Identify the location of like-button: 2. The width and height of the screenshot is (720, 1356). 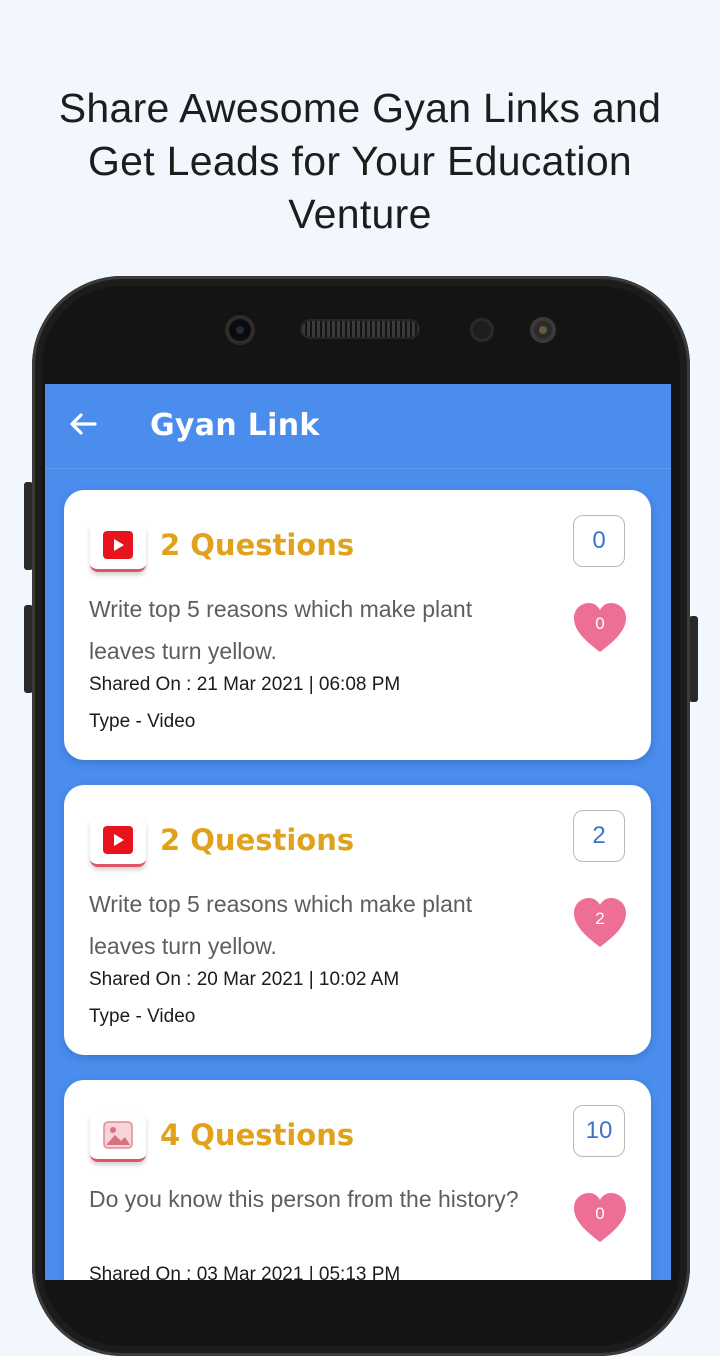
(600, 923).